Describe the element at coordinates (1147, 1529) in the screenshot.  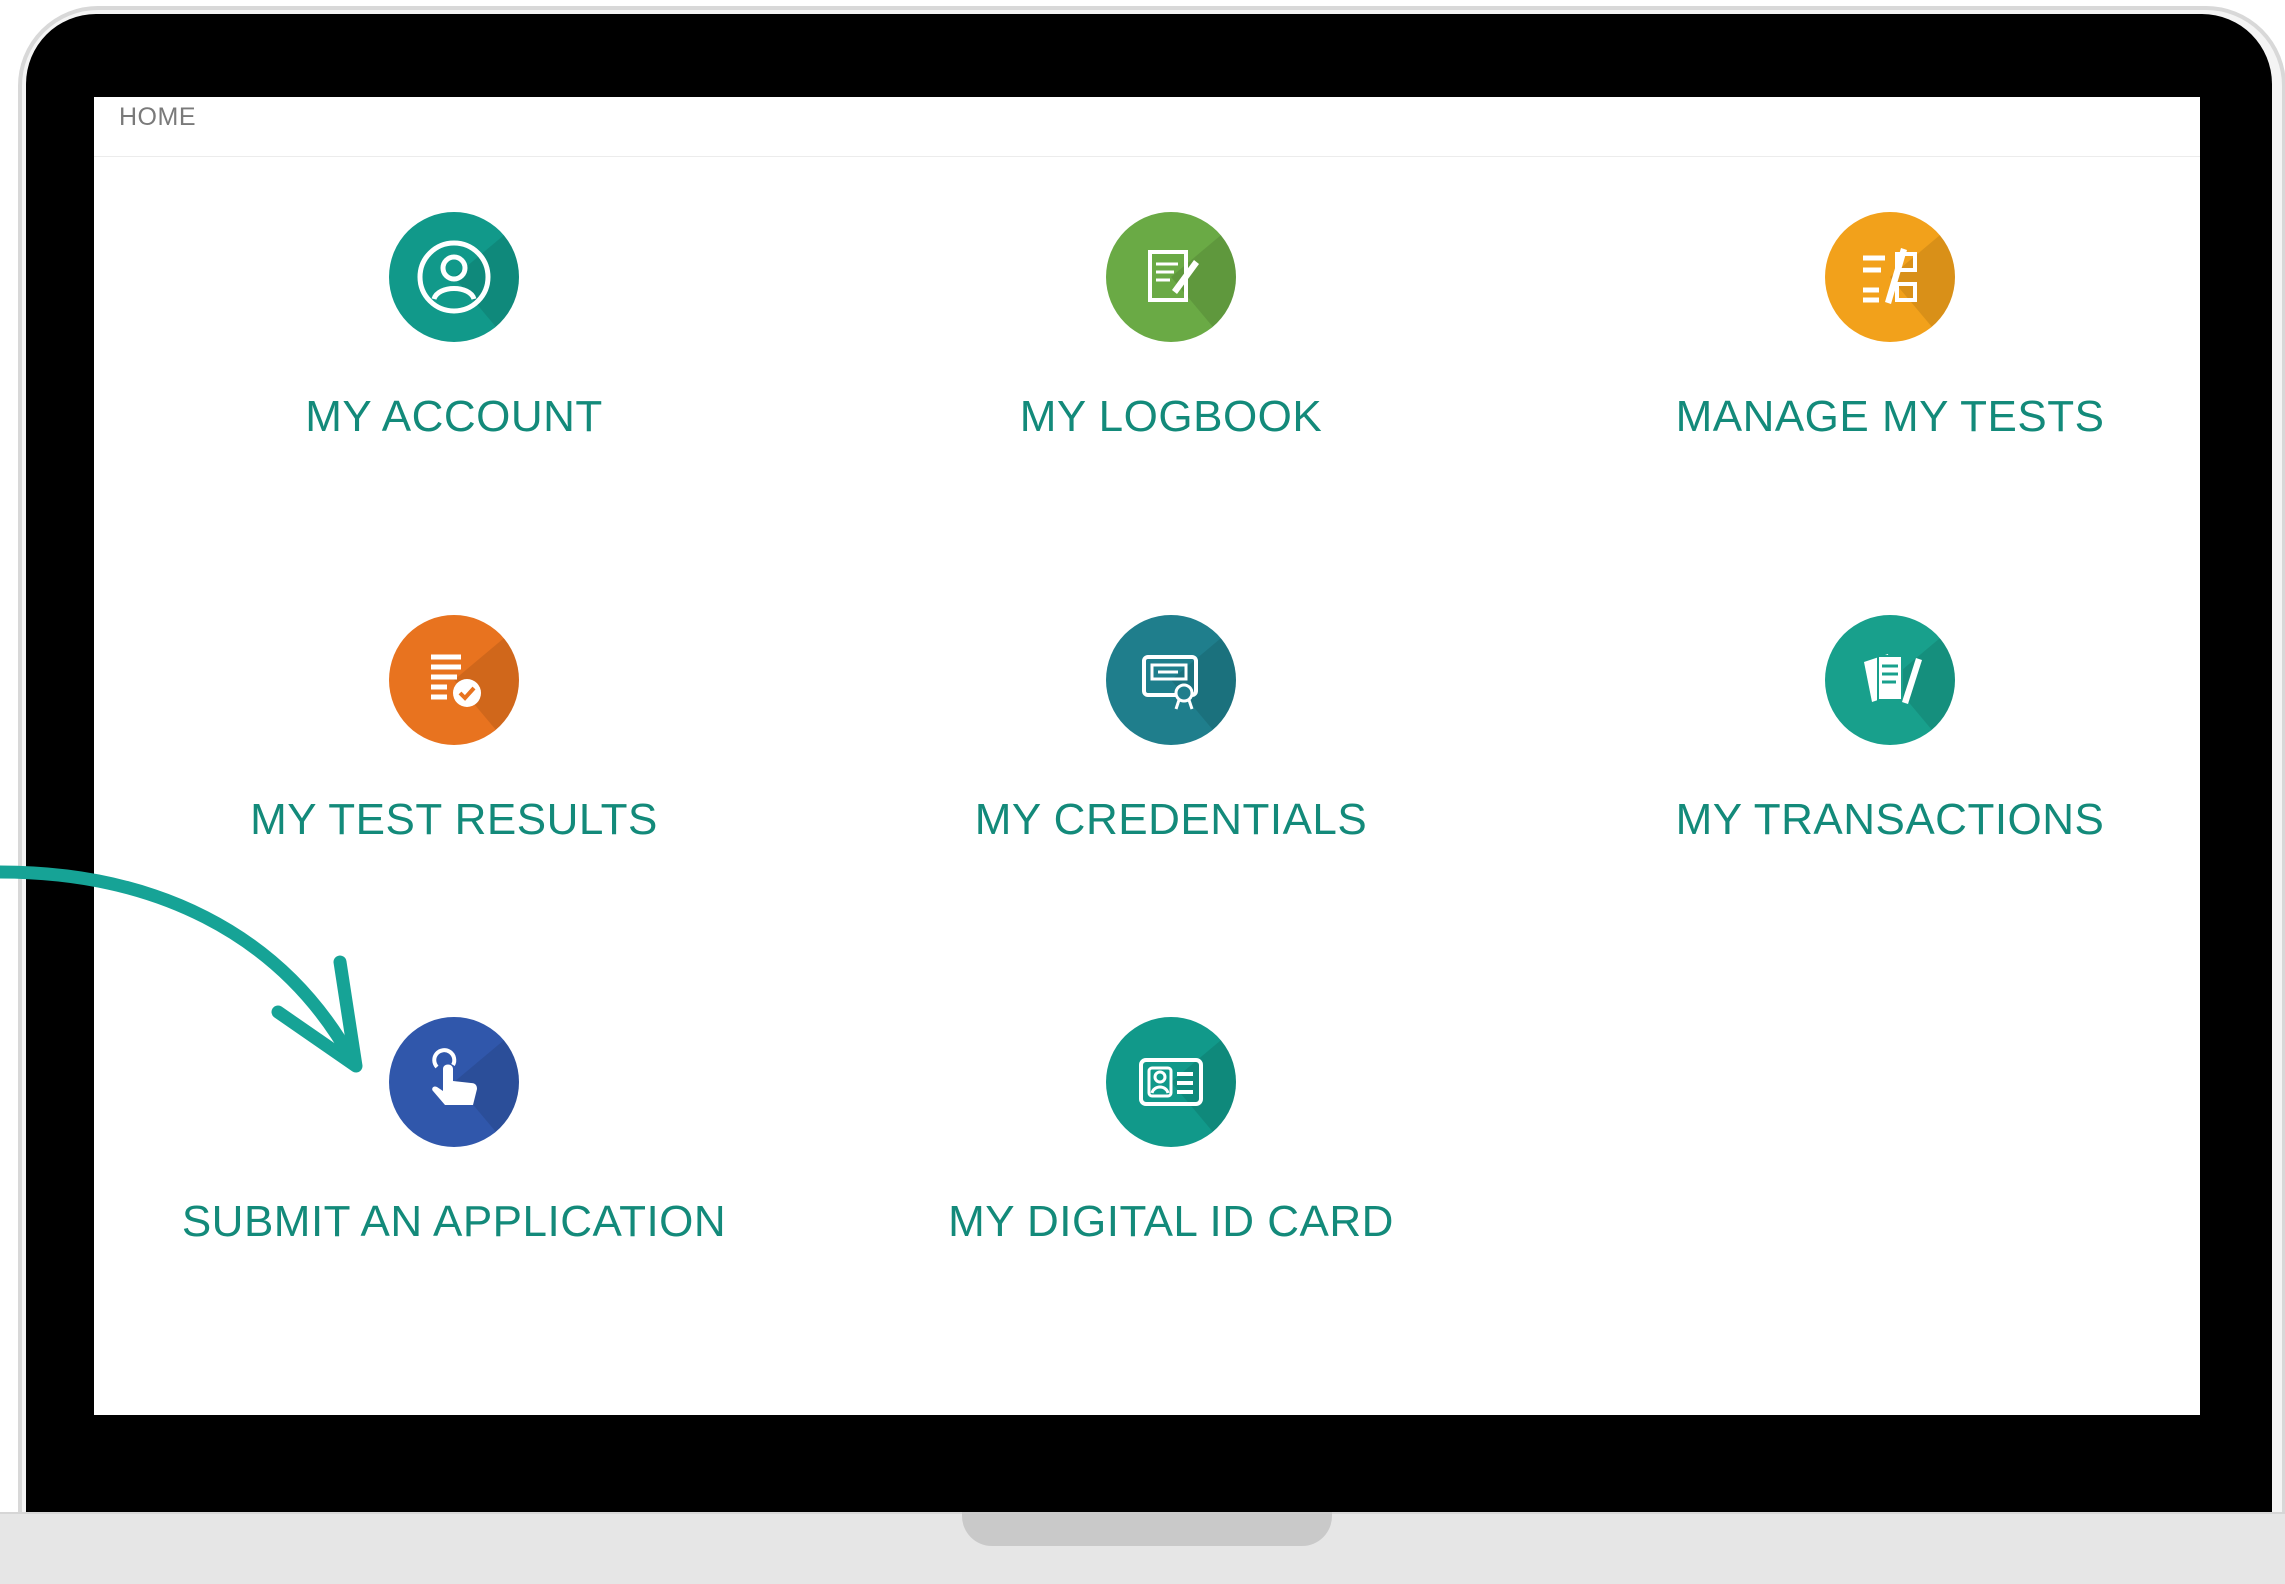
I see `laptop-notch` at that location.